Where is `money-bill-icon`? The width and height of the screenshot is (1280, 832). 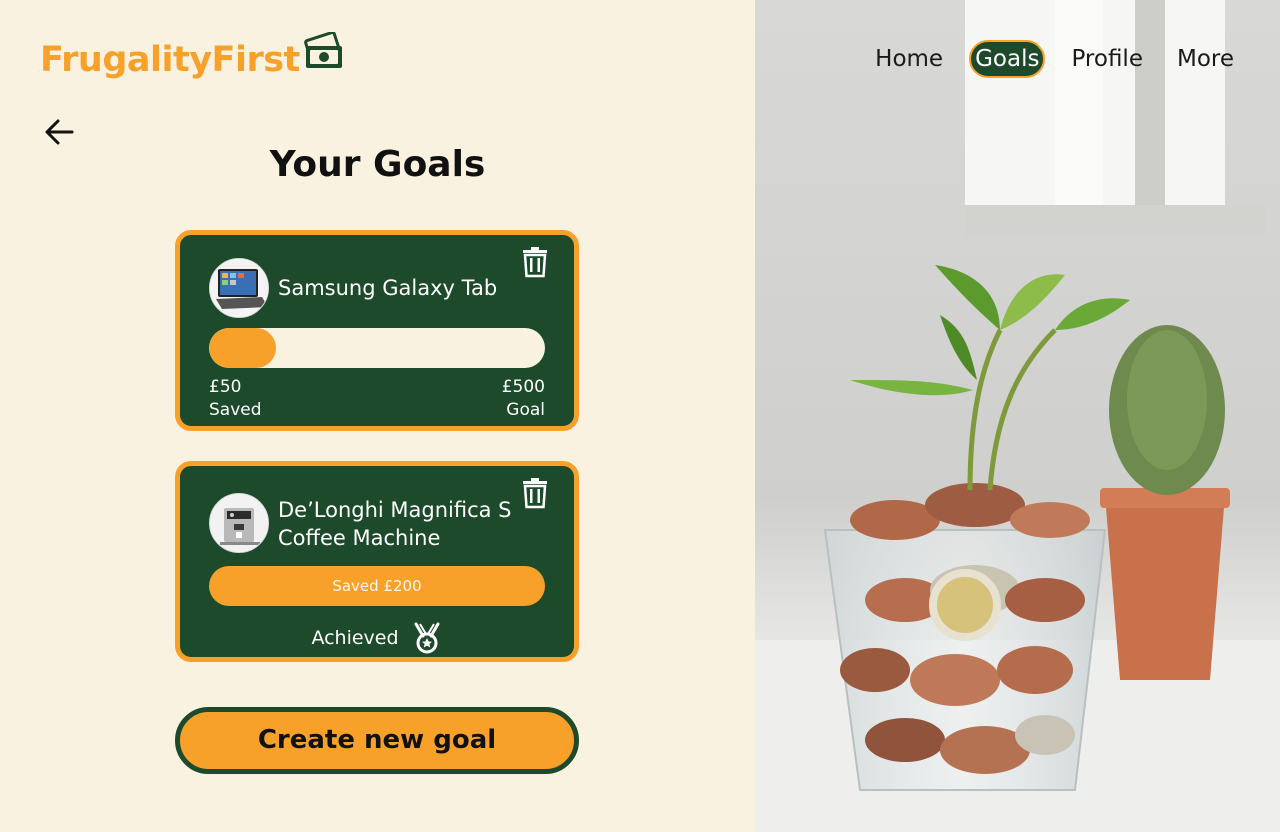
money-bill-icon is located at coordinates (322, 50).